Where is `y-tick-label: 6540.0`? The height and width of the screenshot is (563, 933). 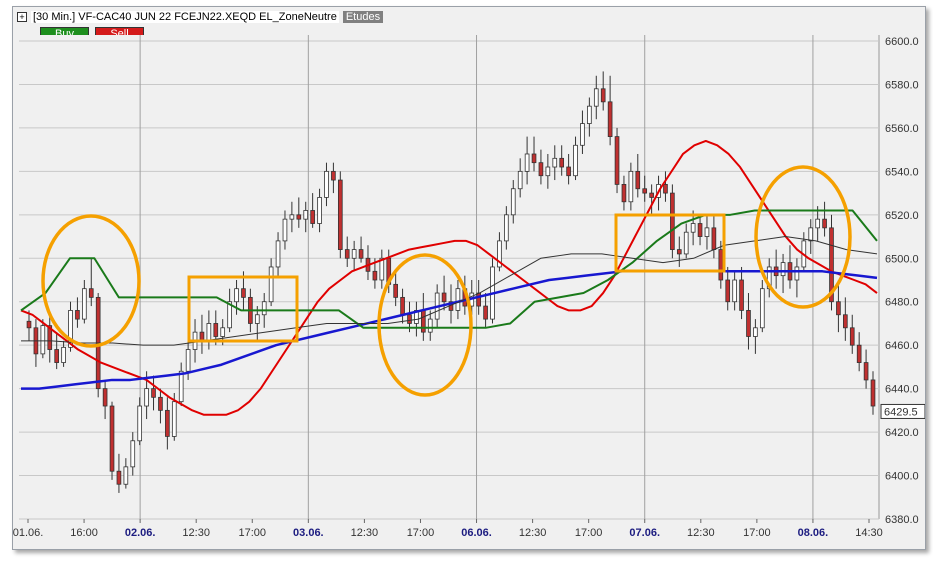 y-tick-label: 6540.0 is located at coordinates (902, 172).